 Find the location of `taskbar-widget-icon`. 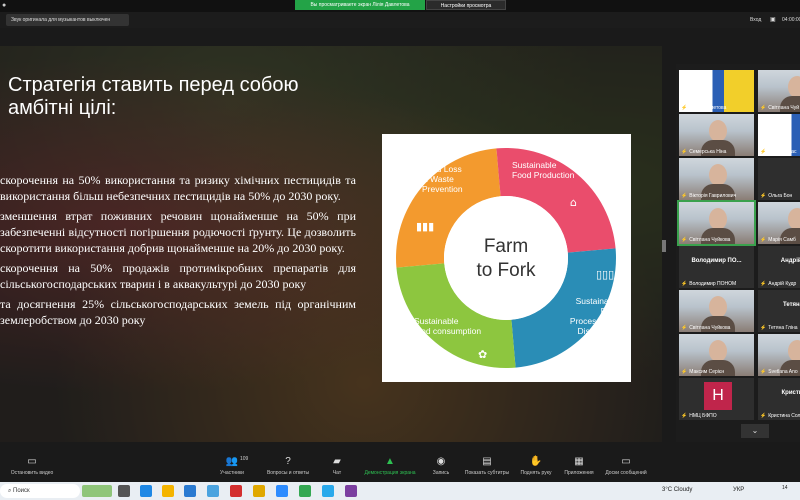

taskbar-widget-icon is located at coordinates (97, 491).